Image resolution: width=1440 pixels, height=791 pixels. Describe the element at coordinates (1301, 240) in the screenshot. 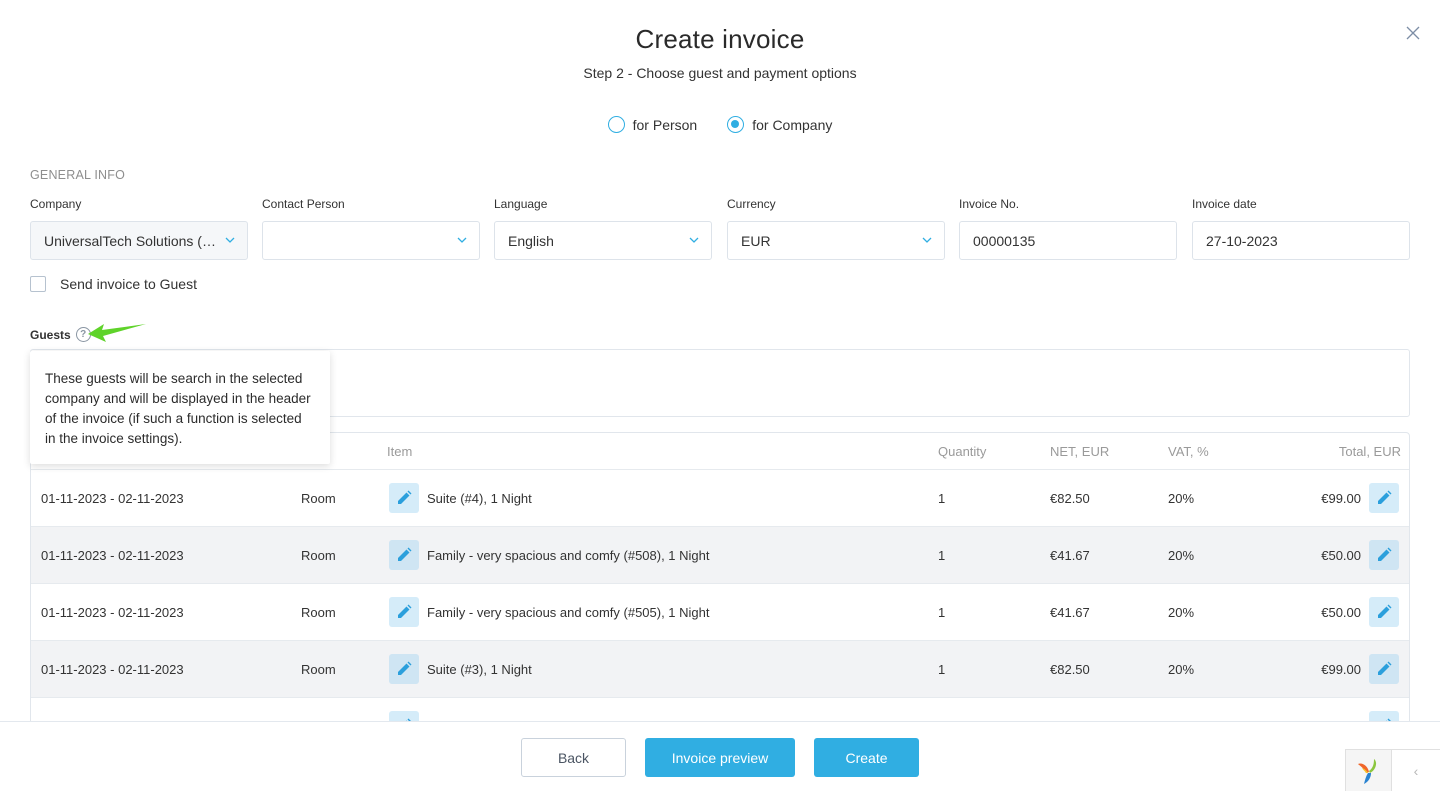

I see `invoice-date-input: 27-10-2023` at that location.